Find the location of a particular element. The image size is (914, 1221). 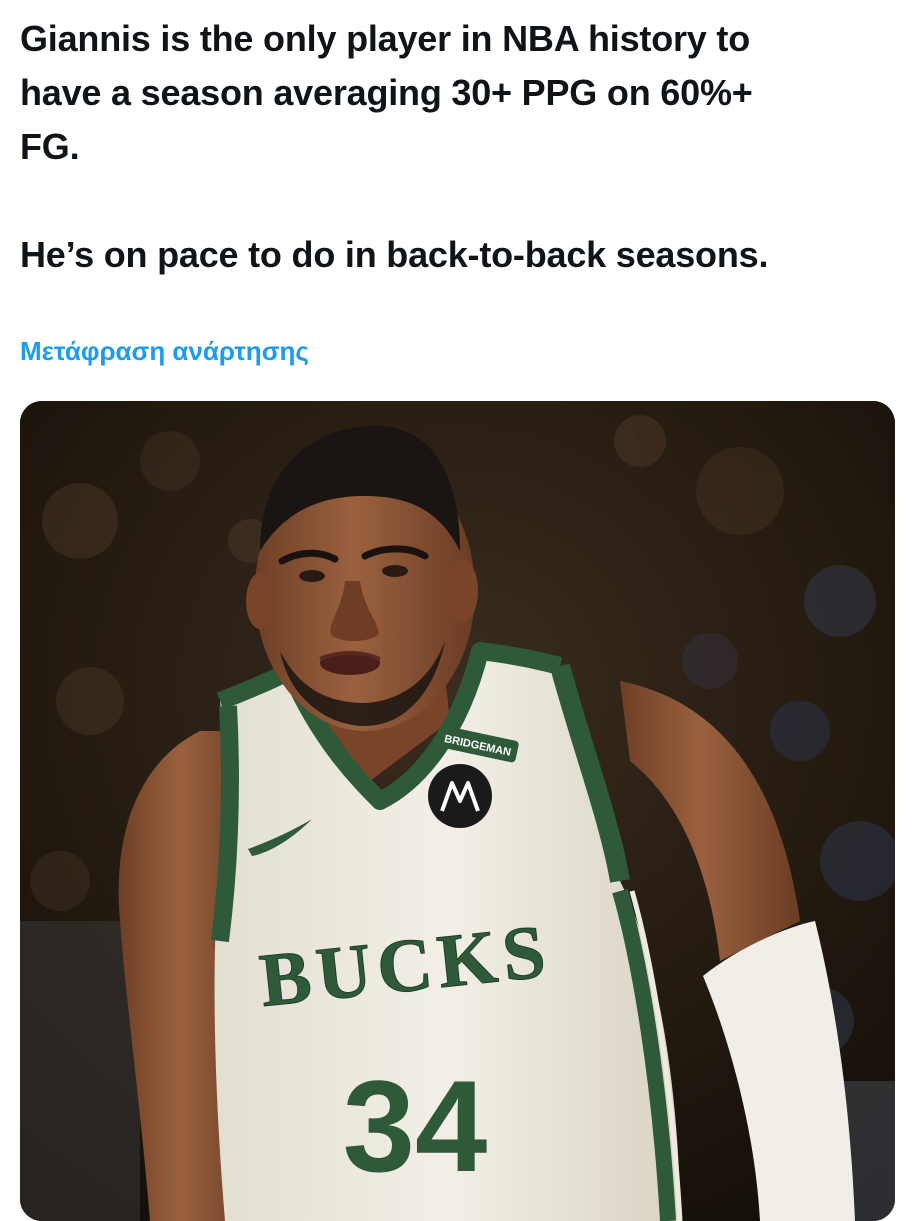

jersey-number: 34 is located at coordinates (415, 1126).